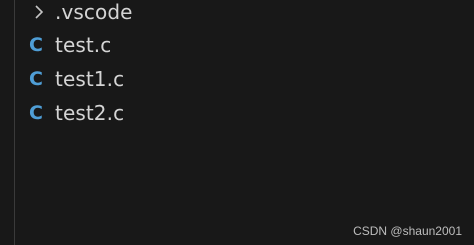 The image size is (474, 245). What do you see at coordinates (39, 14) in the screenshot?
I see `chevron-right-icon` at bounding box center [39, 14].